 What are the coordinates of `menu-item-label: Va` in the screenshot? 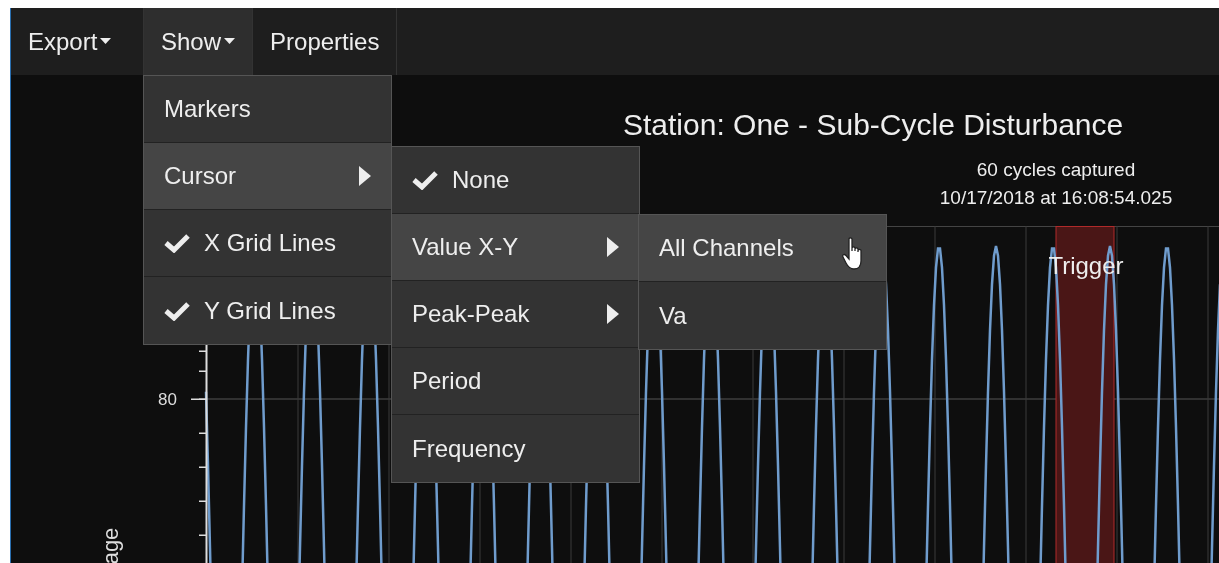 It's located at (673, 315).